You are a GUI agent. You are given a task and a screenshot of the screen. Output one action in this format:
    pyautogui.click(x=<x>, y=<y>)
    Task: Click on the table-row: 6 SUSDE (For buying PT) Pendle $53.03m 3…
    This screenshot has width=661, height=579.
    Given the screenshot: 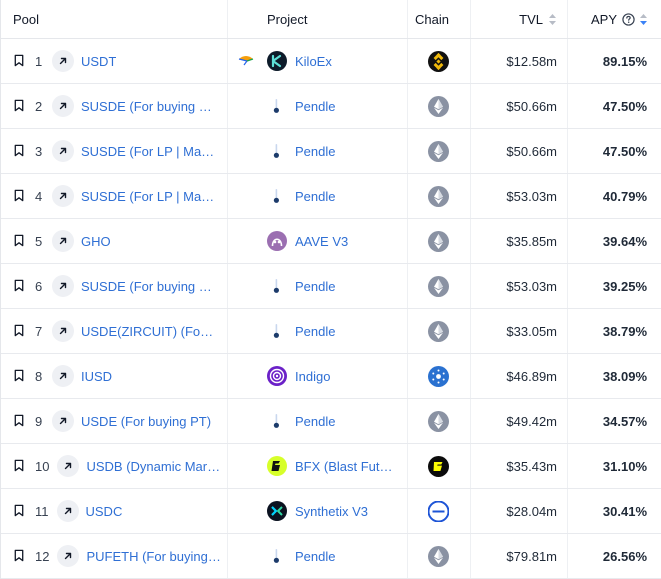 What is the action you would take?
    pyautogui.click(x=331, y=286)
    